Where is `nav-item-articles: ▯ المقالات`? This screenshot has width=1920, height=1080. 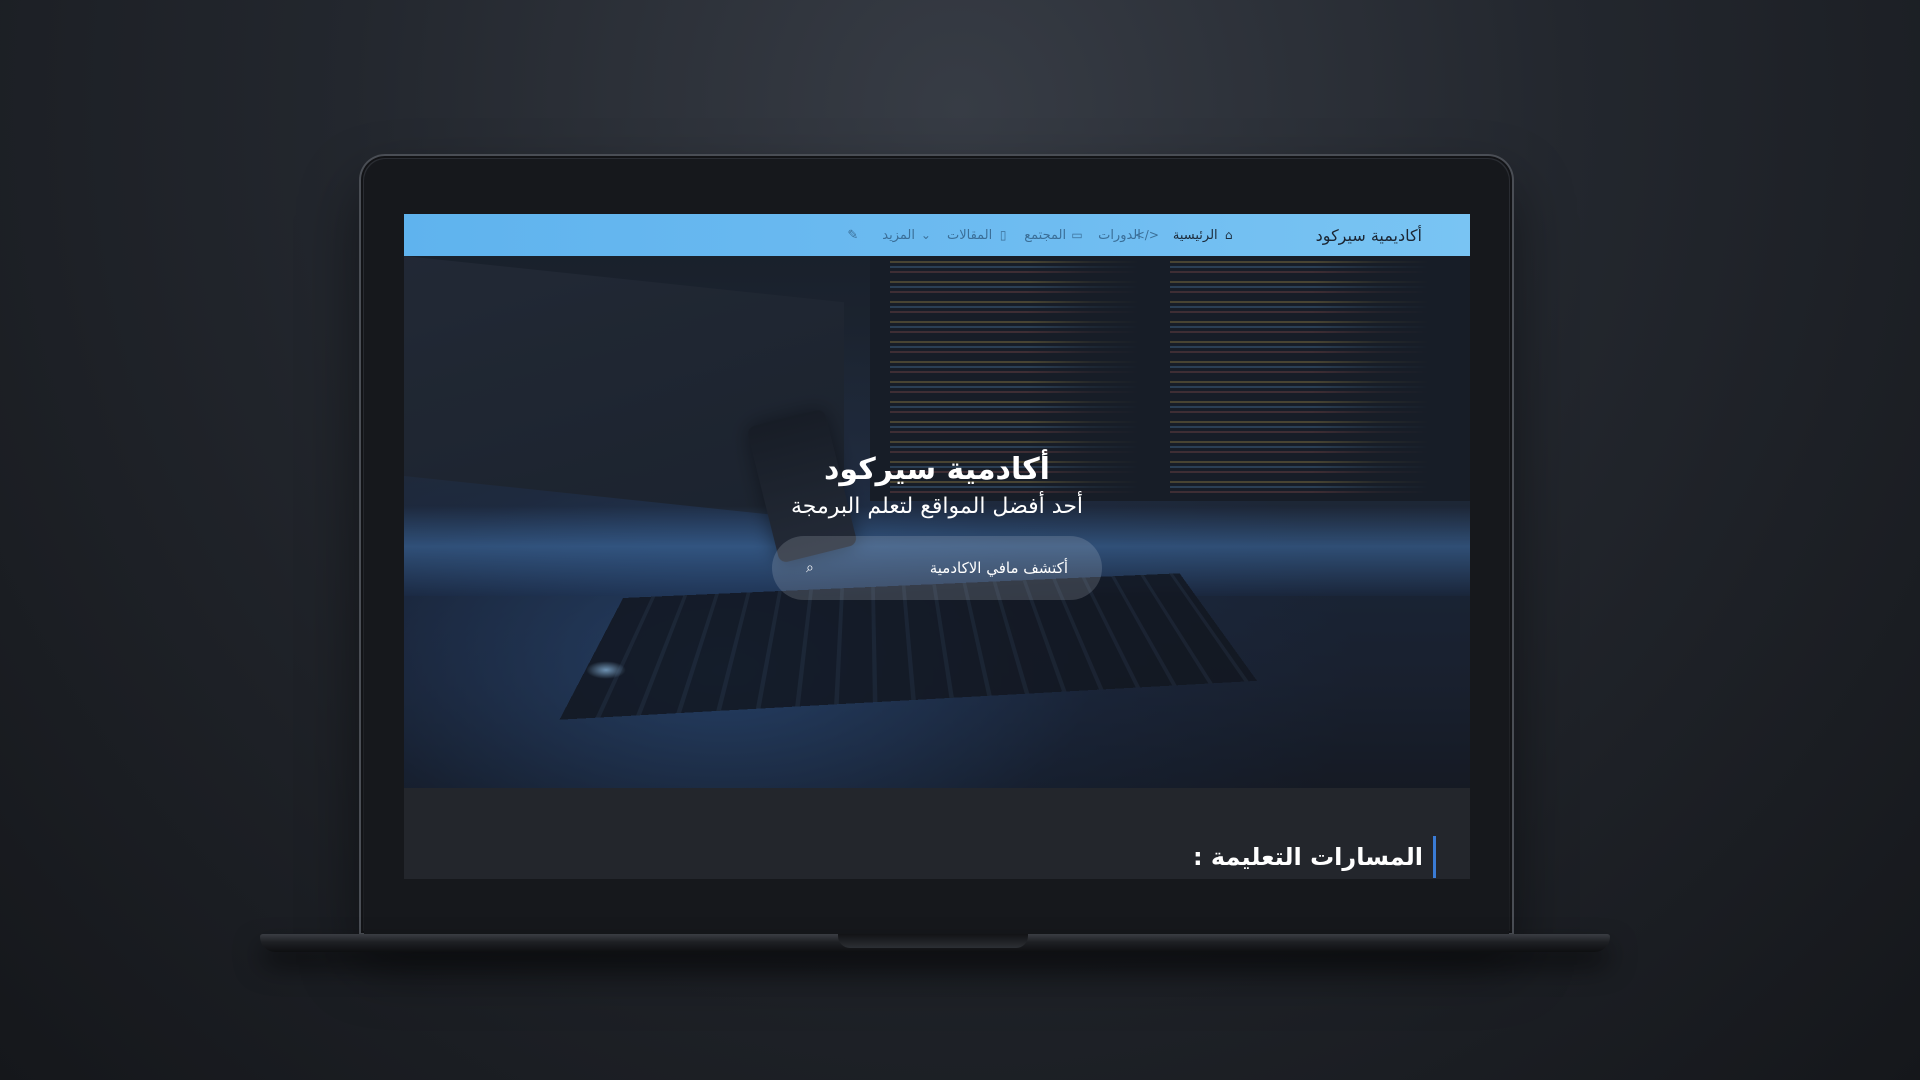
nav-item-articles: ▯ المقالات is located at coordinates (978, 235).